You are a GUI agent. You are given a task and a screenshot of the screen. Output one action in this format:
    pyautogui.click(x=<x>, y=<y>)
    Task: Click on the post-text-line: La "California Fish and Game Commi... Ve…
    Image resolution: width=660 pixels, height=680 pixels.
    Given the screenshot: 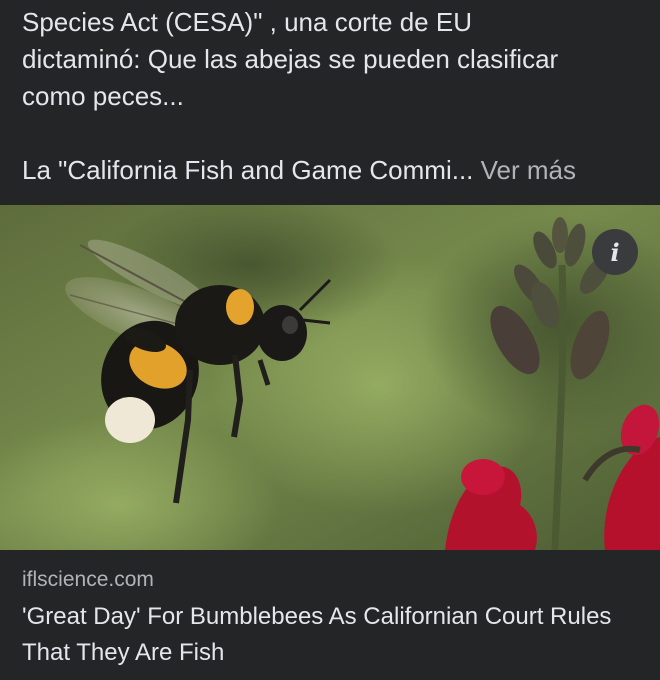 What is the action you would take?
    pyautogui.click(x=332, y=170)
    